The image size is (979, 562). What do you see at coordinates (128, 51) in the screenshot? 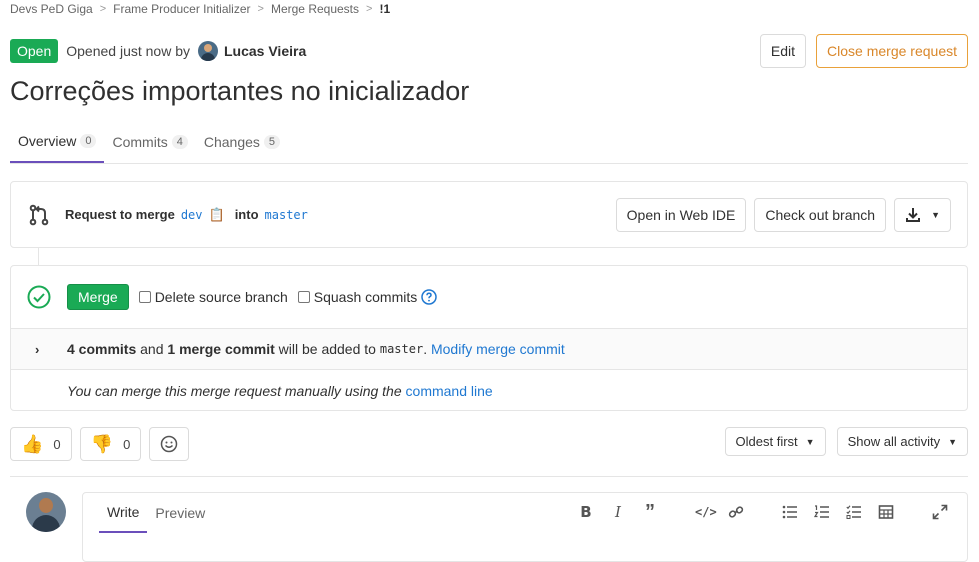
I see `opened-text: Opened just now by` at bounding box center [128, 51].